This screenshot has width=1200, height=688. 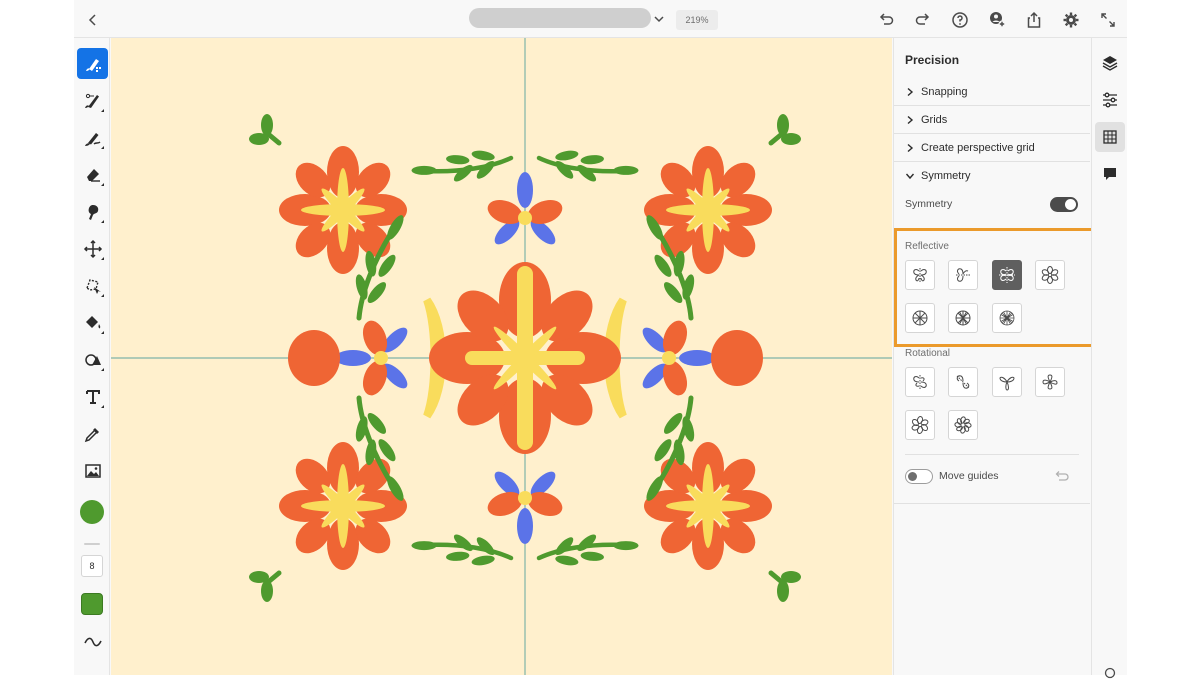 I want to click on brush-size: 8, so click(x=92, y=566).